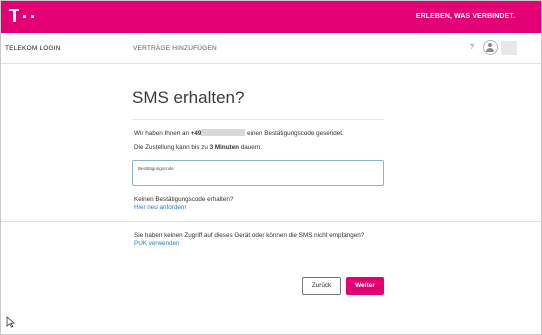 Image resolution: width=542 pixels, height=335 pixels. What do you see at coordinates (172, 147) in the screenshot?
I see `delivery-prefix: Die Zustellung kann bis zu` at bounding box center [172, 147].